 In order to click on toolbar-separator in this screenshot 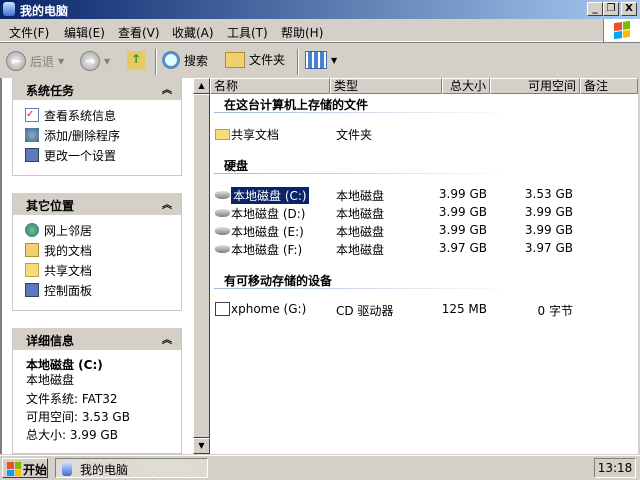, I will do `click(156, 62)`.